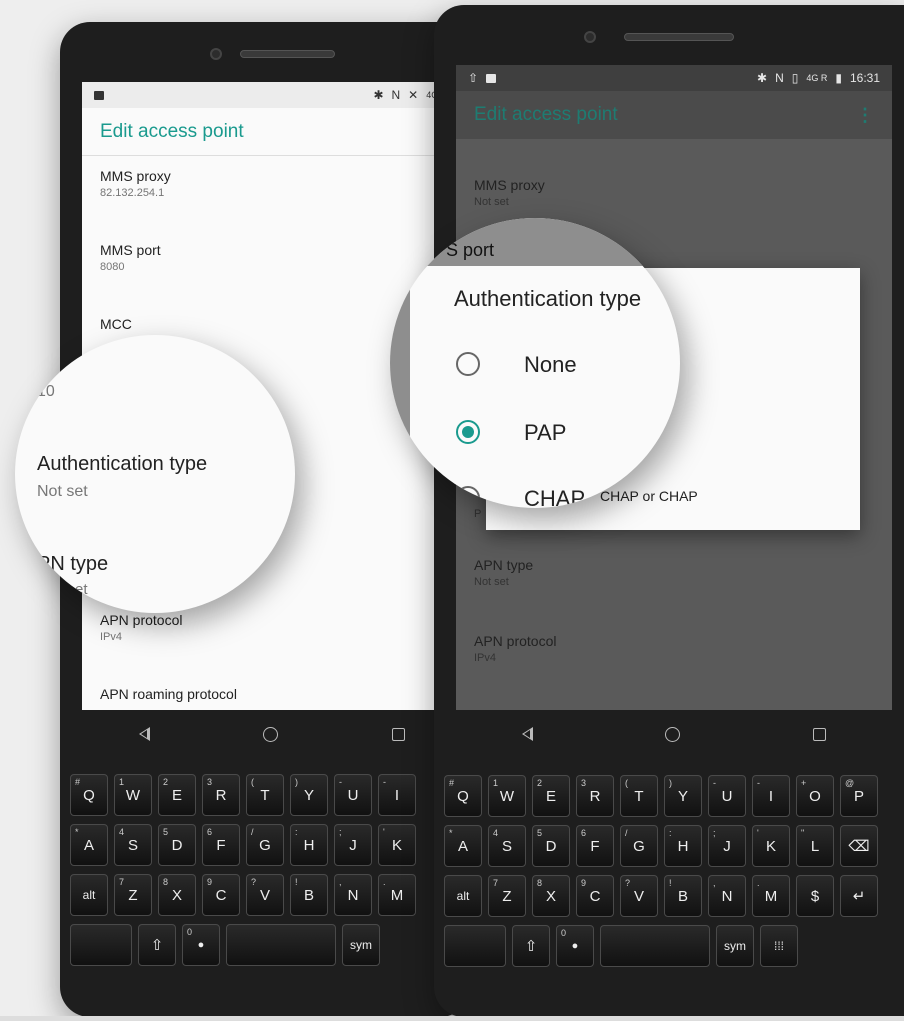  What do you see at coordinates (554, 497) in the screenshot?
I see `option-chap-label: CHAP` at bounding box center [554, 497].